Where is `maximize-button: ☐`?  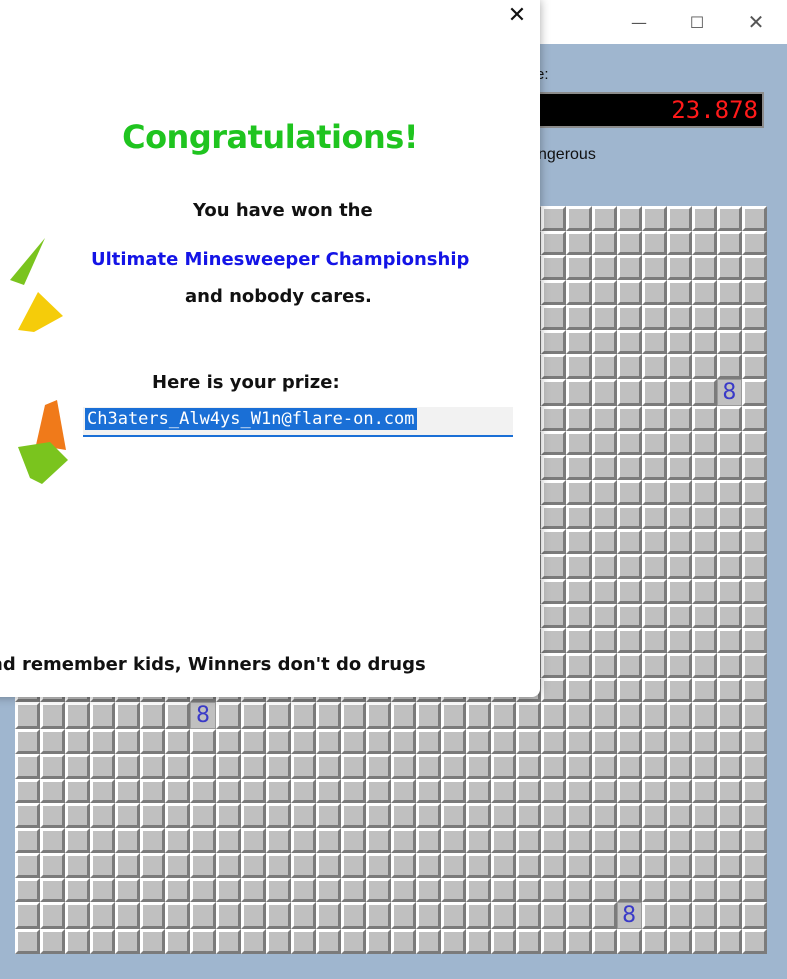
maximize-button: ☐ is located at coordinates (697, 22).